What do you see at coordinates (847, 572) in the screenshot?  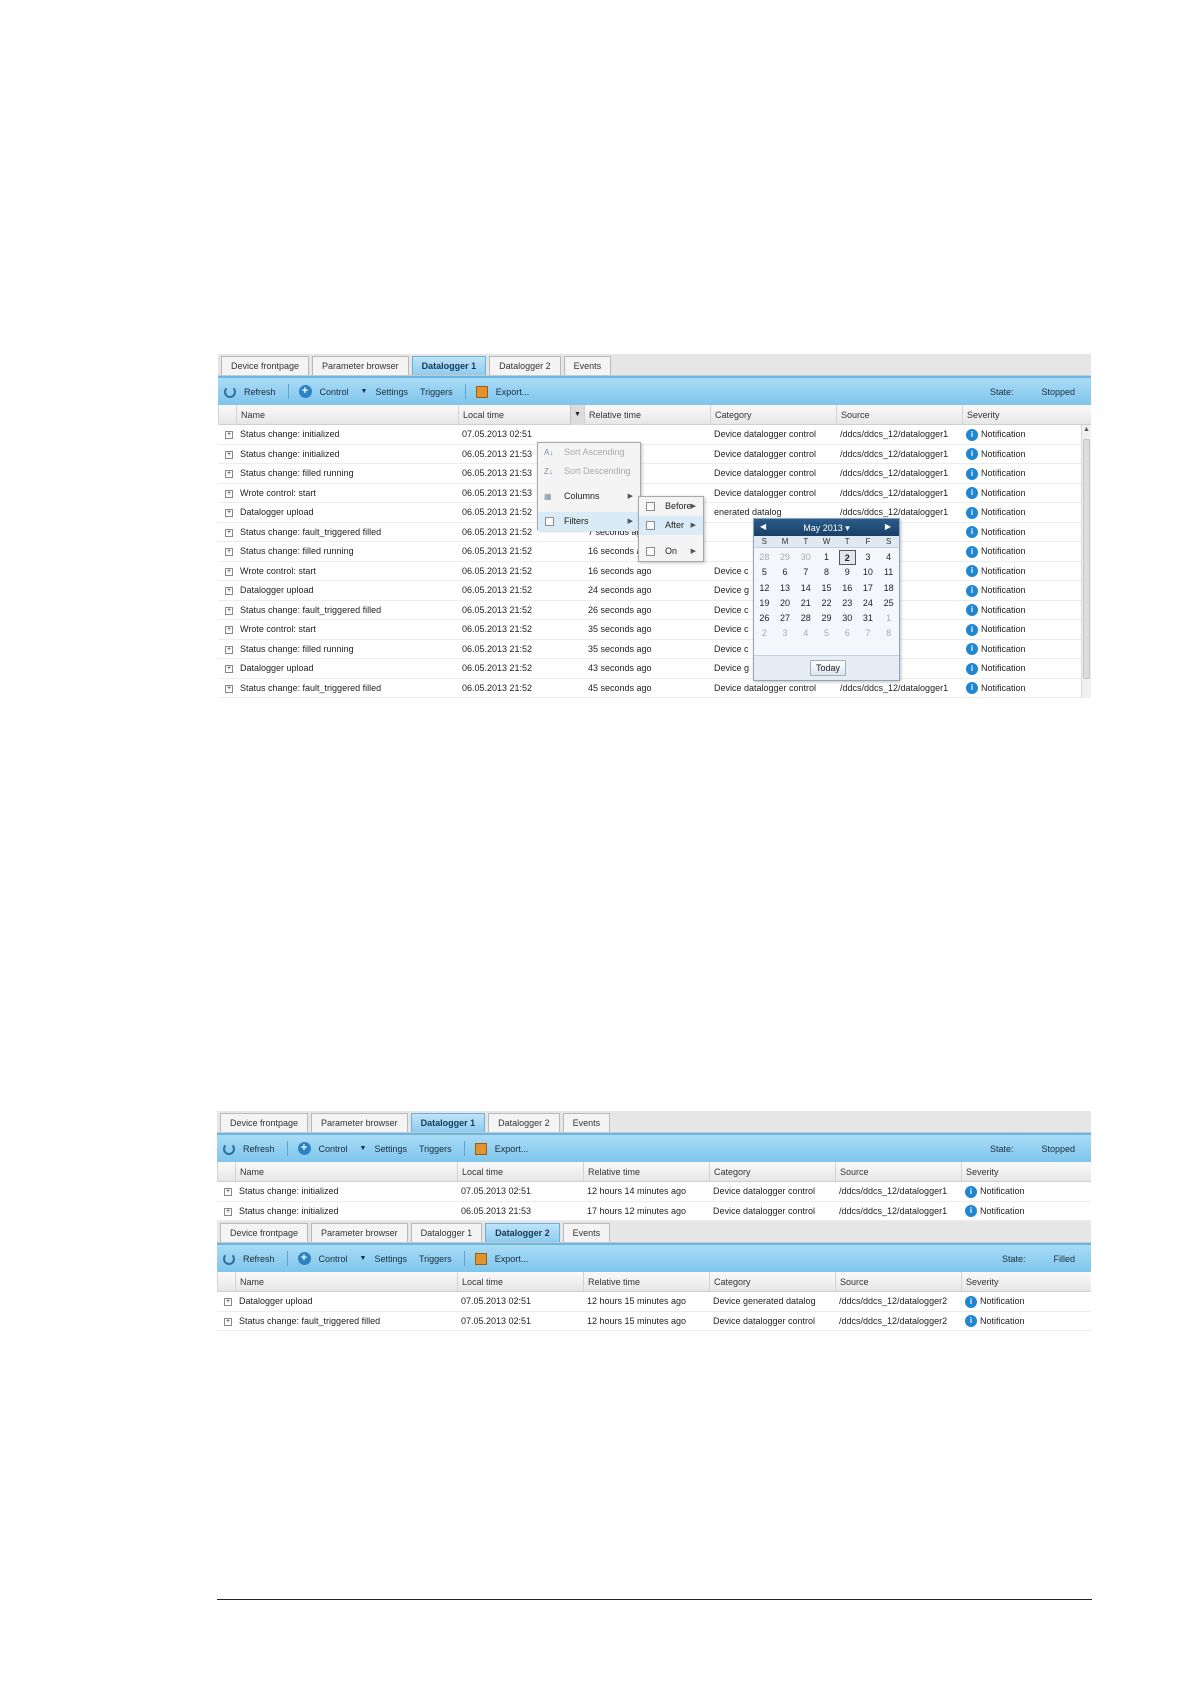 I see `calendar-day: 9` at bounding box center [847, 572].